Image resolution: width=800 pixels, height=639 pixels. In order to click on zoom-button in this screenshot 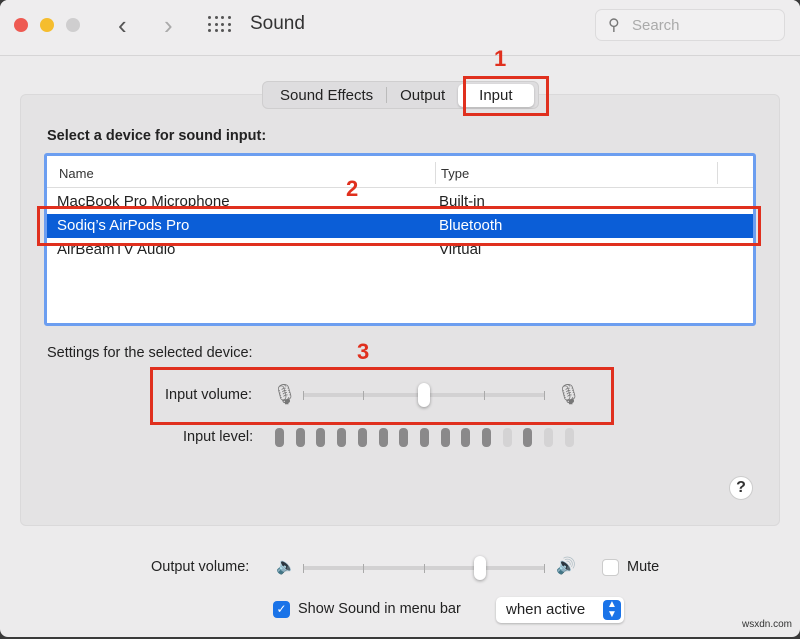, I will do `click(73, 25)`.